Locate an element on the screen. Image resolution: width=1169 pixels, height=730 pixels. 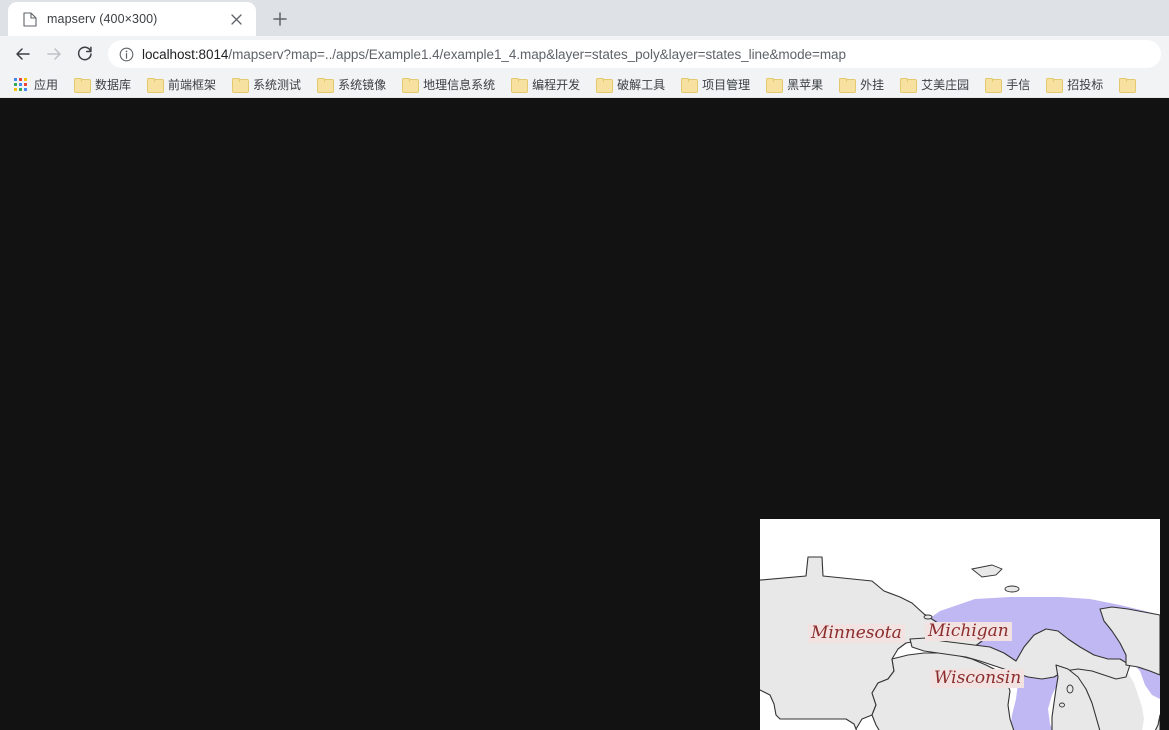
bookmark-folder-6: 编程开发 is located at coordinates (545, 84).